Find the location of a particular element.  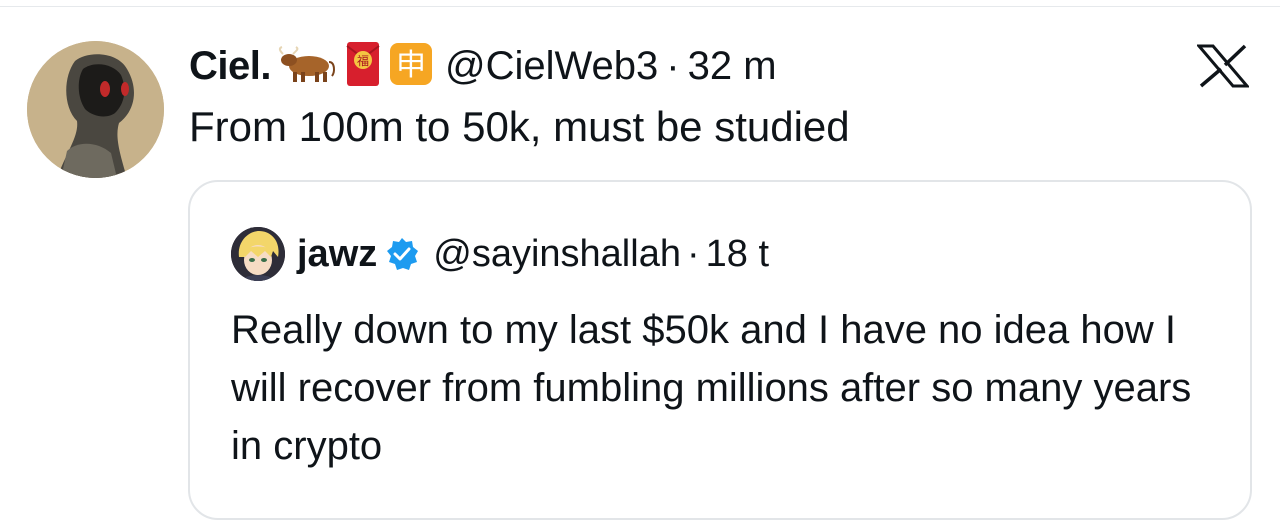

quoted-tweet-header: jawz @sayinshallah · 18 t is located at coordinates (500, 254).